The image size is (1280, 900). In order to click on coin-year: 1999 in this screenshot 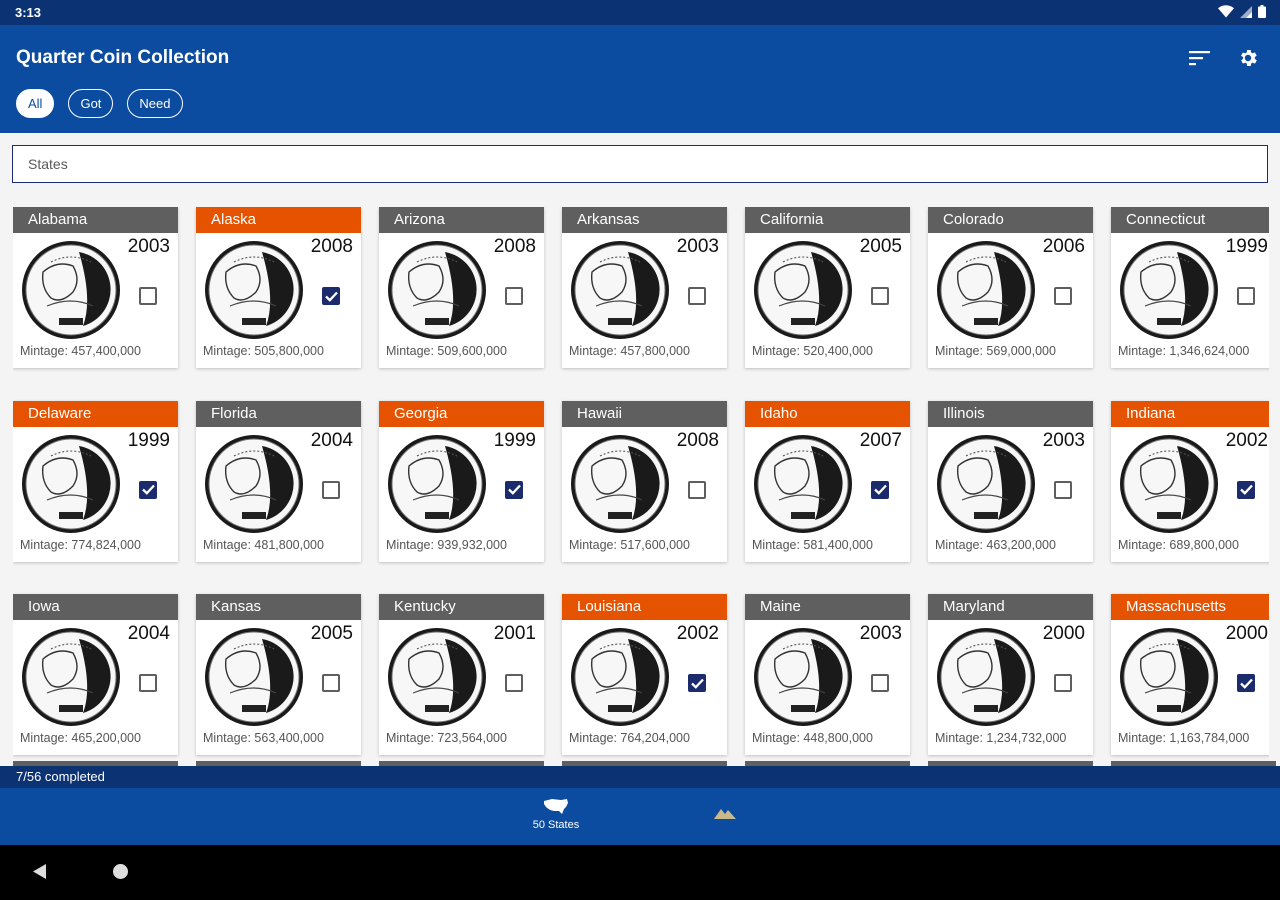, I will do `click(1246, 246)`.